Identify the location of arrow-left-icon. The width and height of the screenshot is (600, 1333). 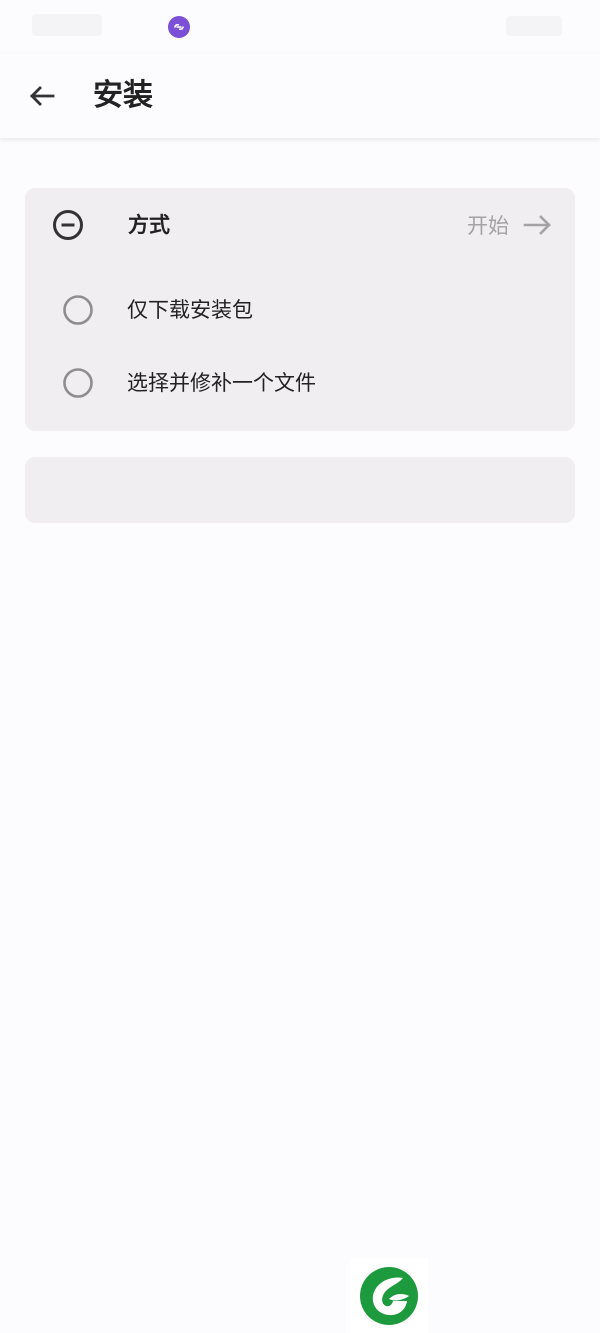
(42, 96).